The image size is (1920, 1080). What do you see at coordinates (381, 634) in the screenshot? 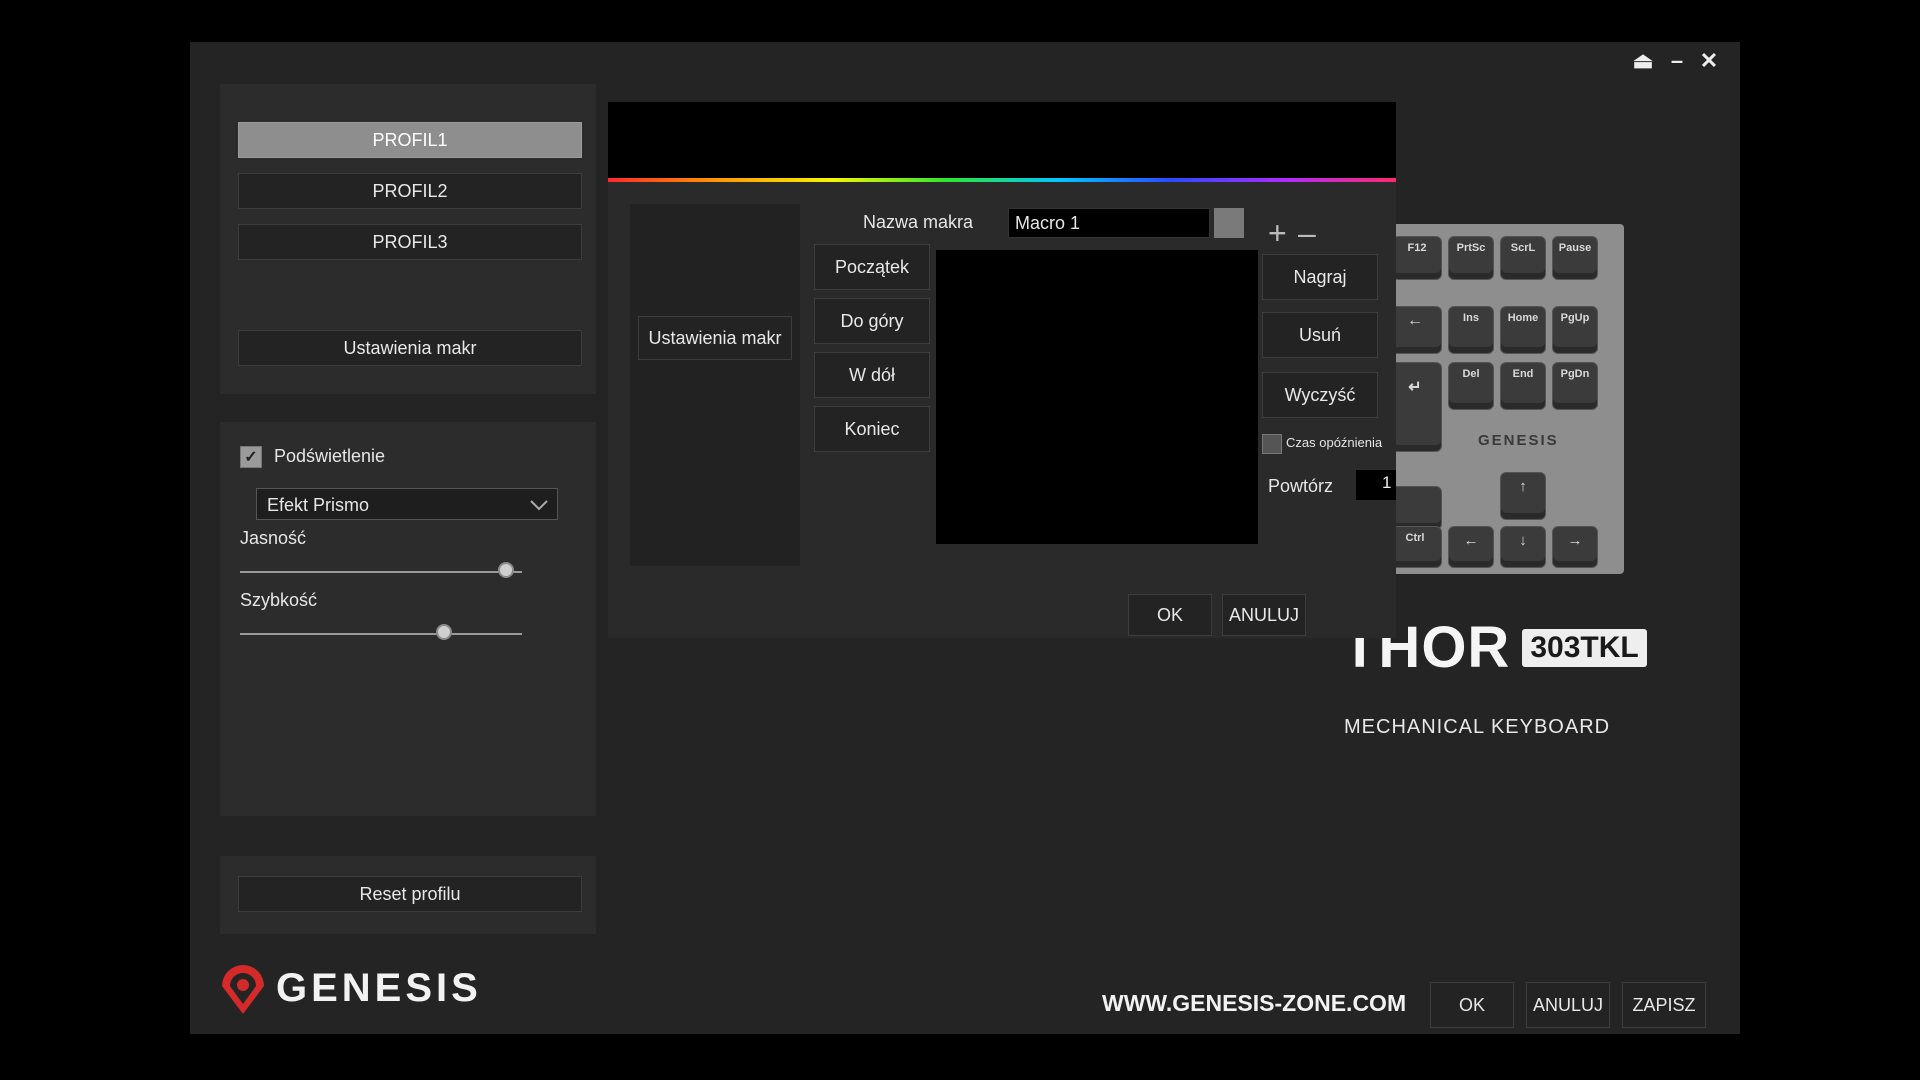
I see `speed-slider-track` at bounding box center [381, 634].